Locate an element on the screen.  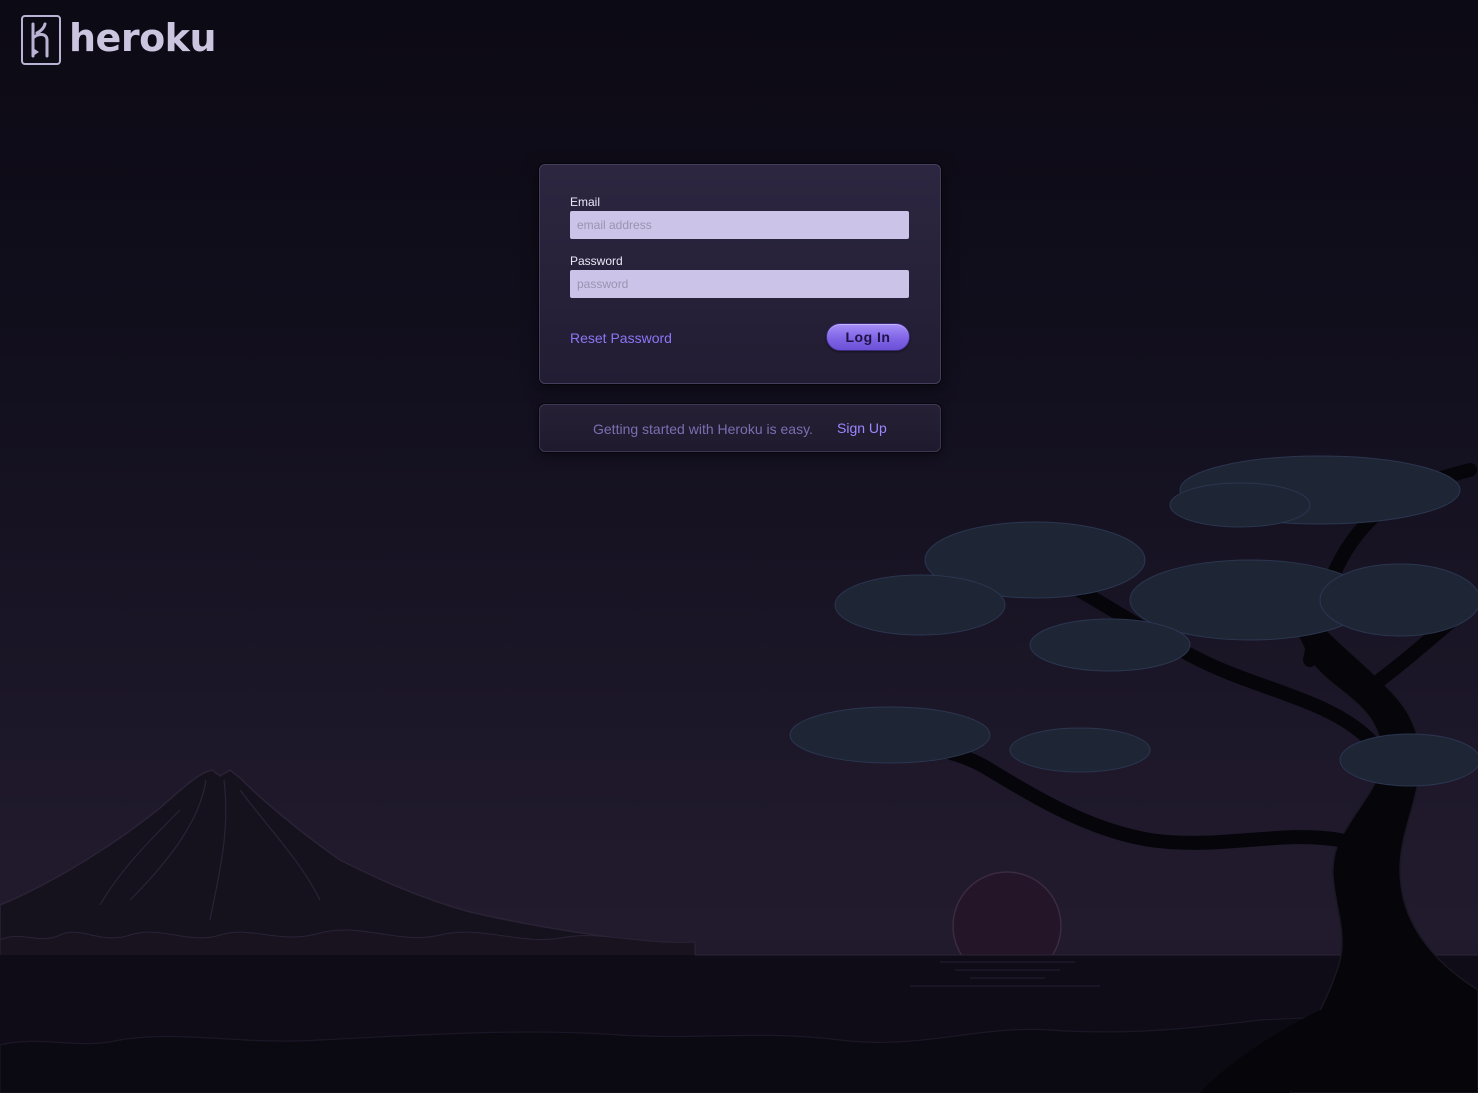
password-field is located at coordinates (739, 284).